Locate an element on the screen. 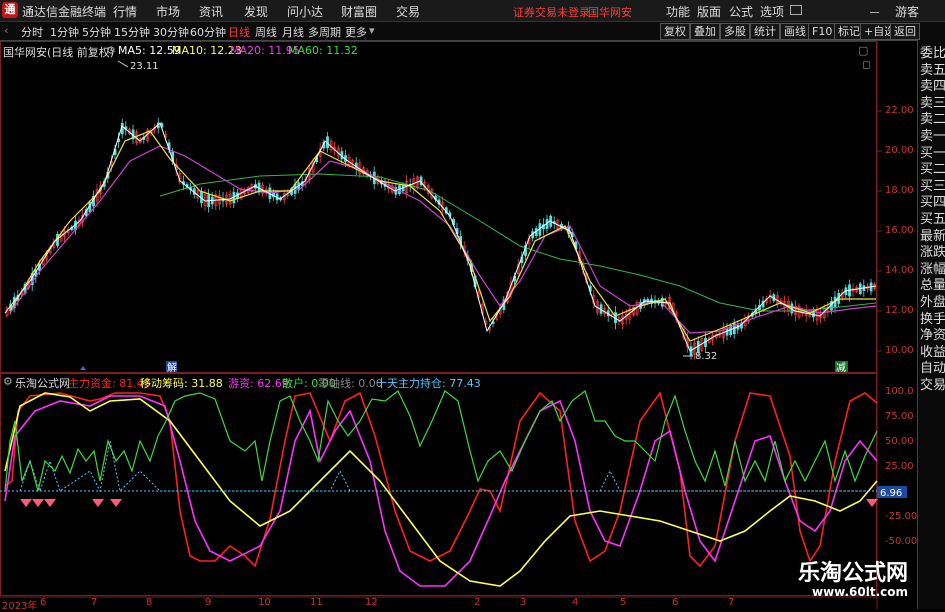  f10-button: F10 is located at coordinates (822, 31).